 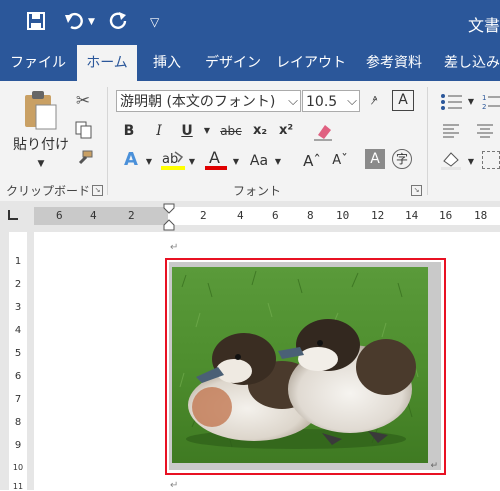 What do you see at coordinates (485, 133) in the screenshot?
I see `align-center-icon` at bounding box center [485, 133].